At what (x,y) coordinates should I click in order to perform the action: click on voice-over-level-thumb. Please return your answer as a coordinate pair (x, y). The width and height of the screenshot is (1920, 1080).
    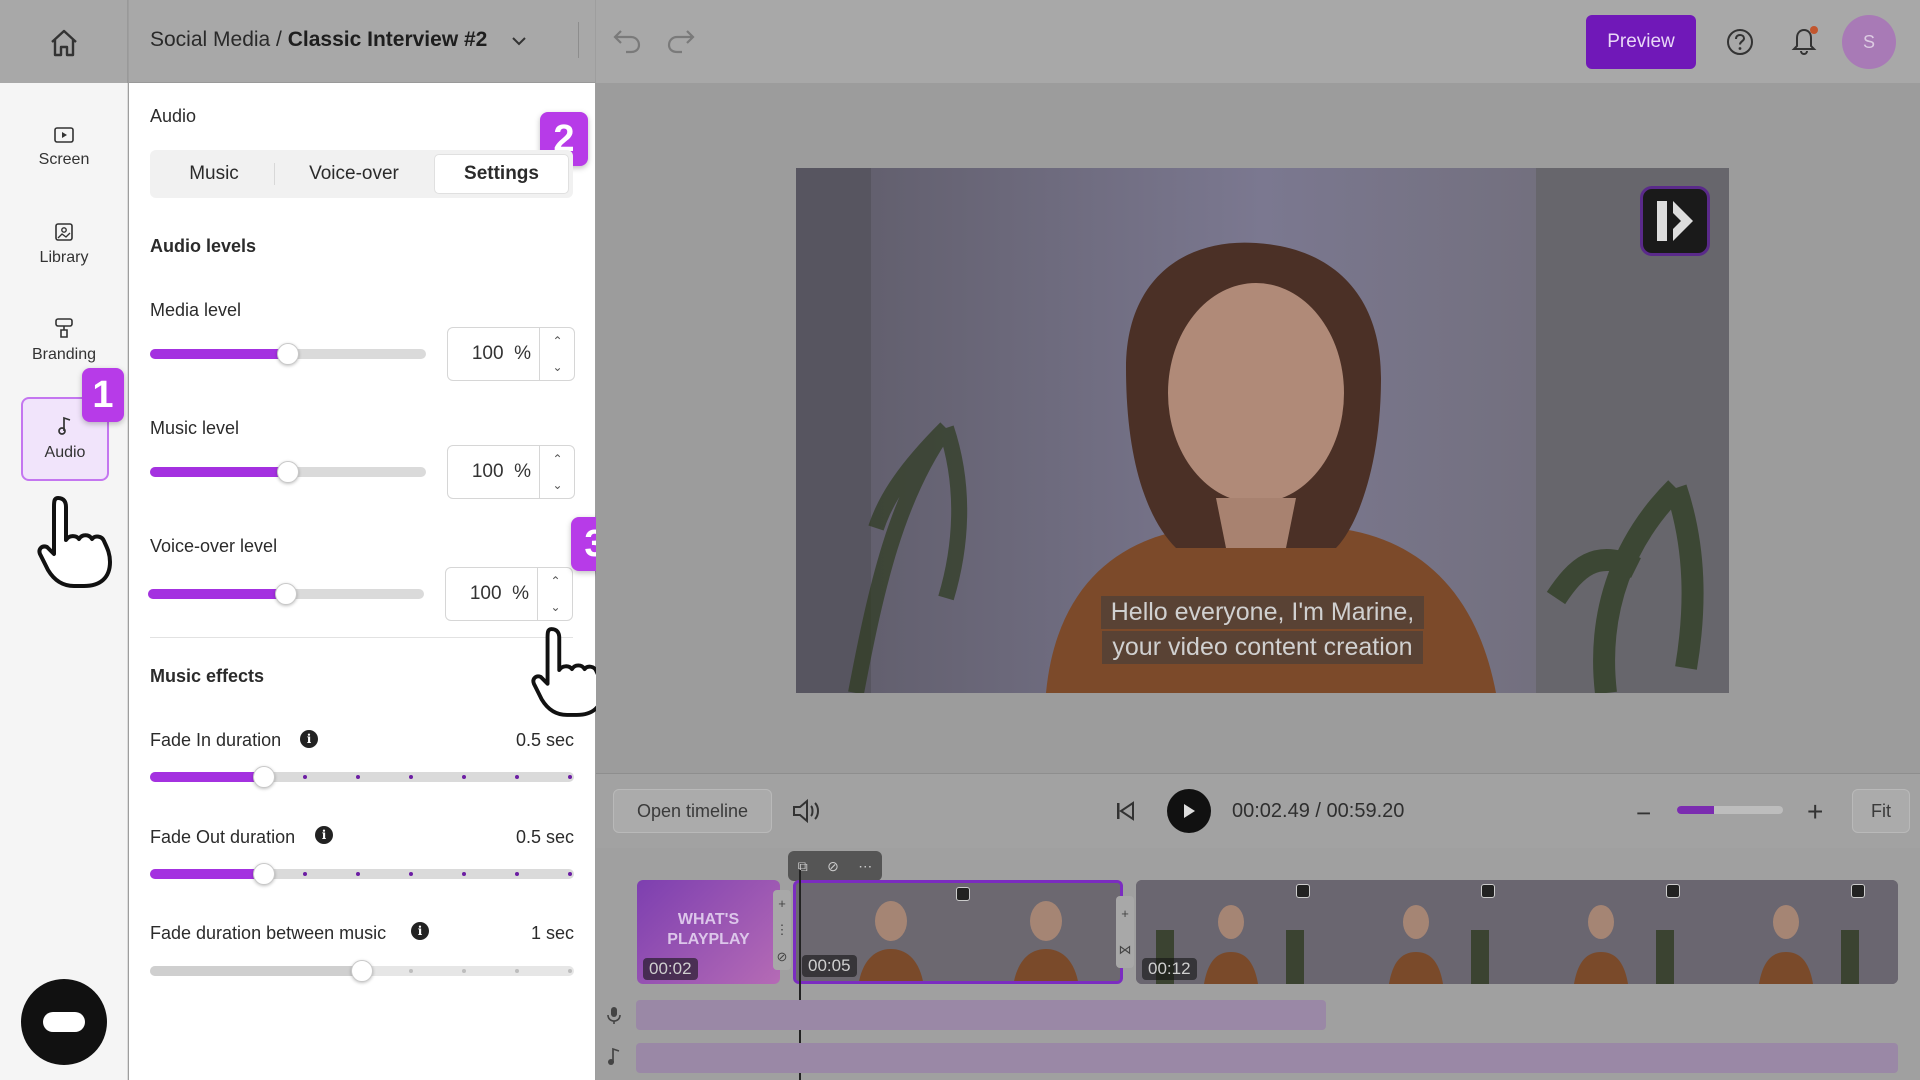
    Looking at the image, I should click on (286, 594).